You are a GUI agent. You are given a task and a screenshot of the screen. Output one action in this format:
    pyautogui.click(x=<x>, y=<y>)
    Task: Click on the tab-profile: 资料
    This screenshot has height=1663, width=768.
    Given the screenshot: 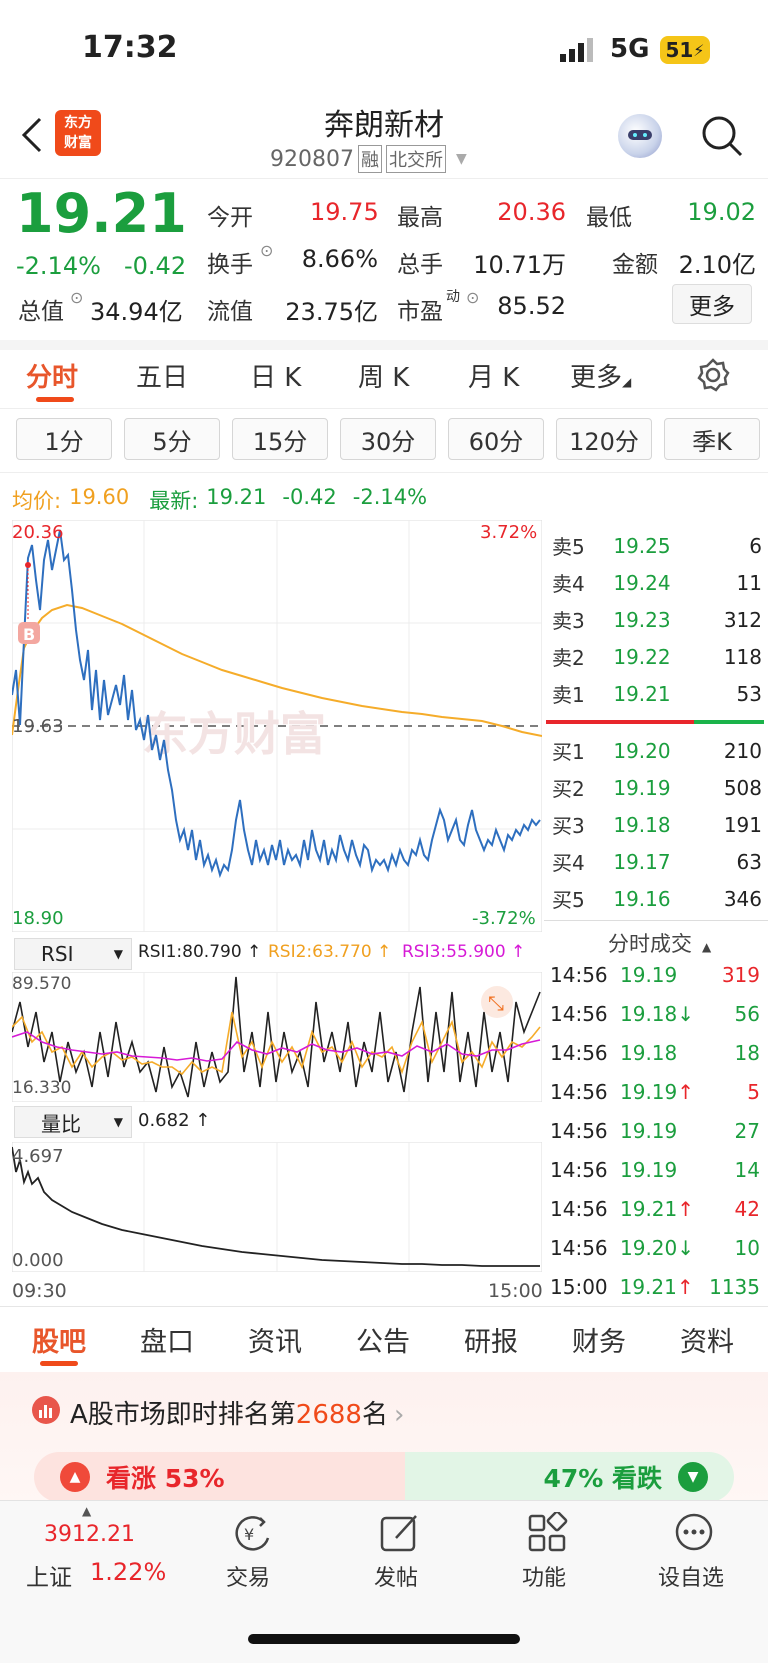 What is the action you would take?
    pyautogui.click(x=707, y=1339)
    